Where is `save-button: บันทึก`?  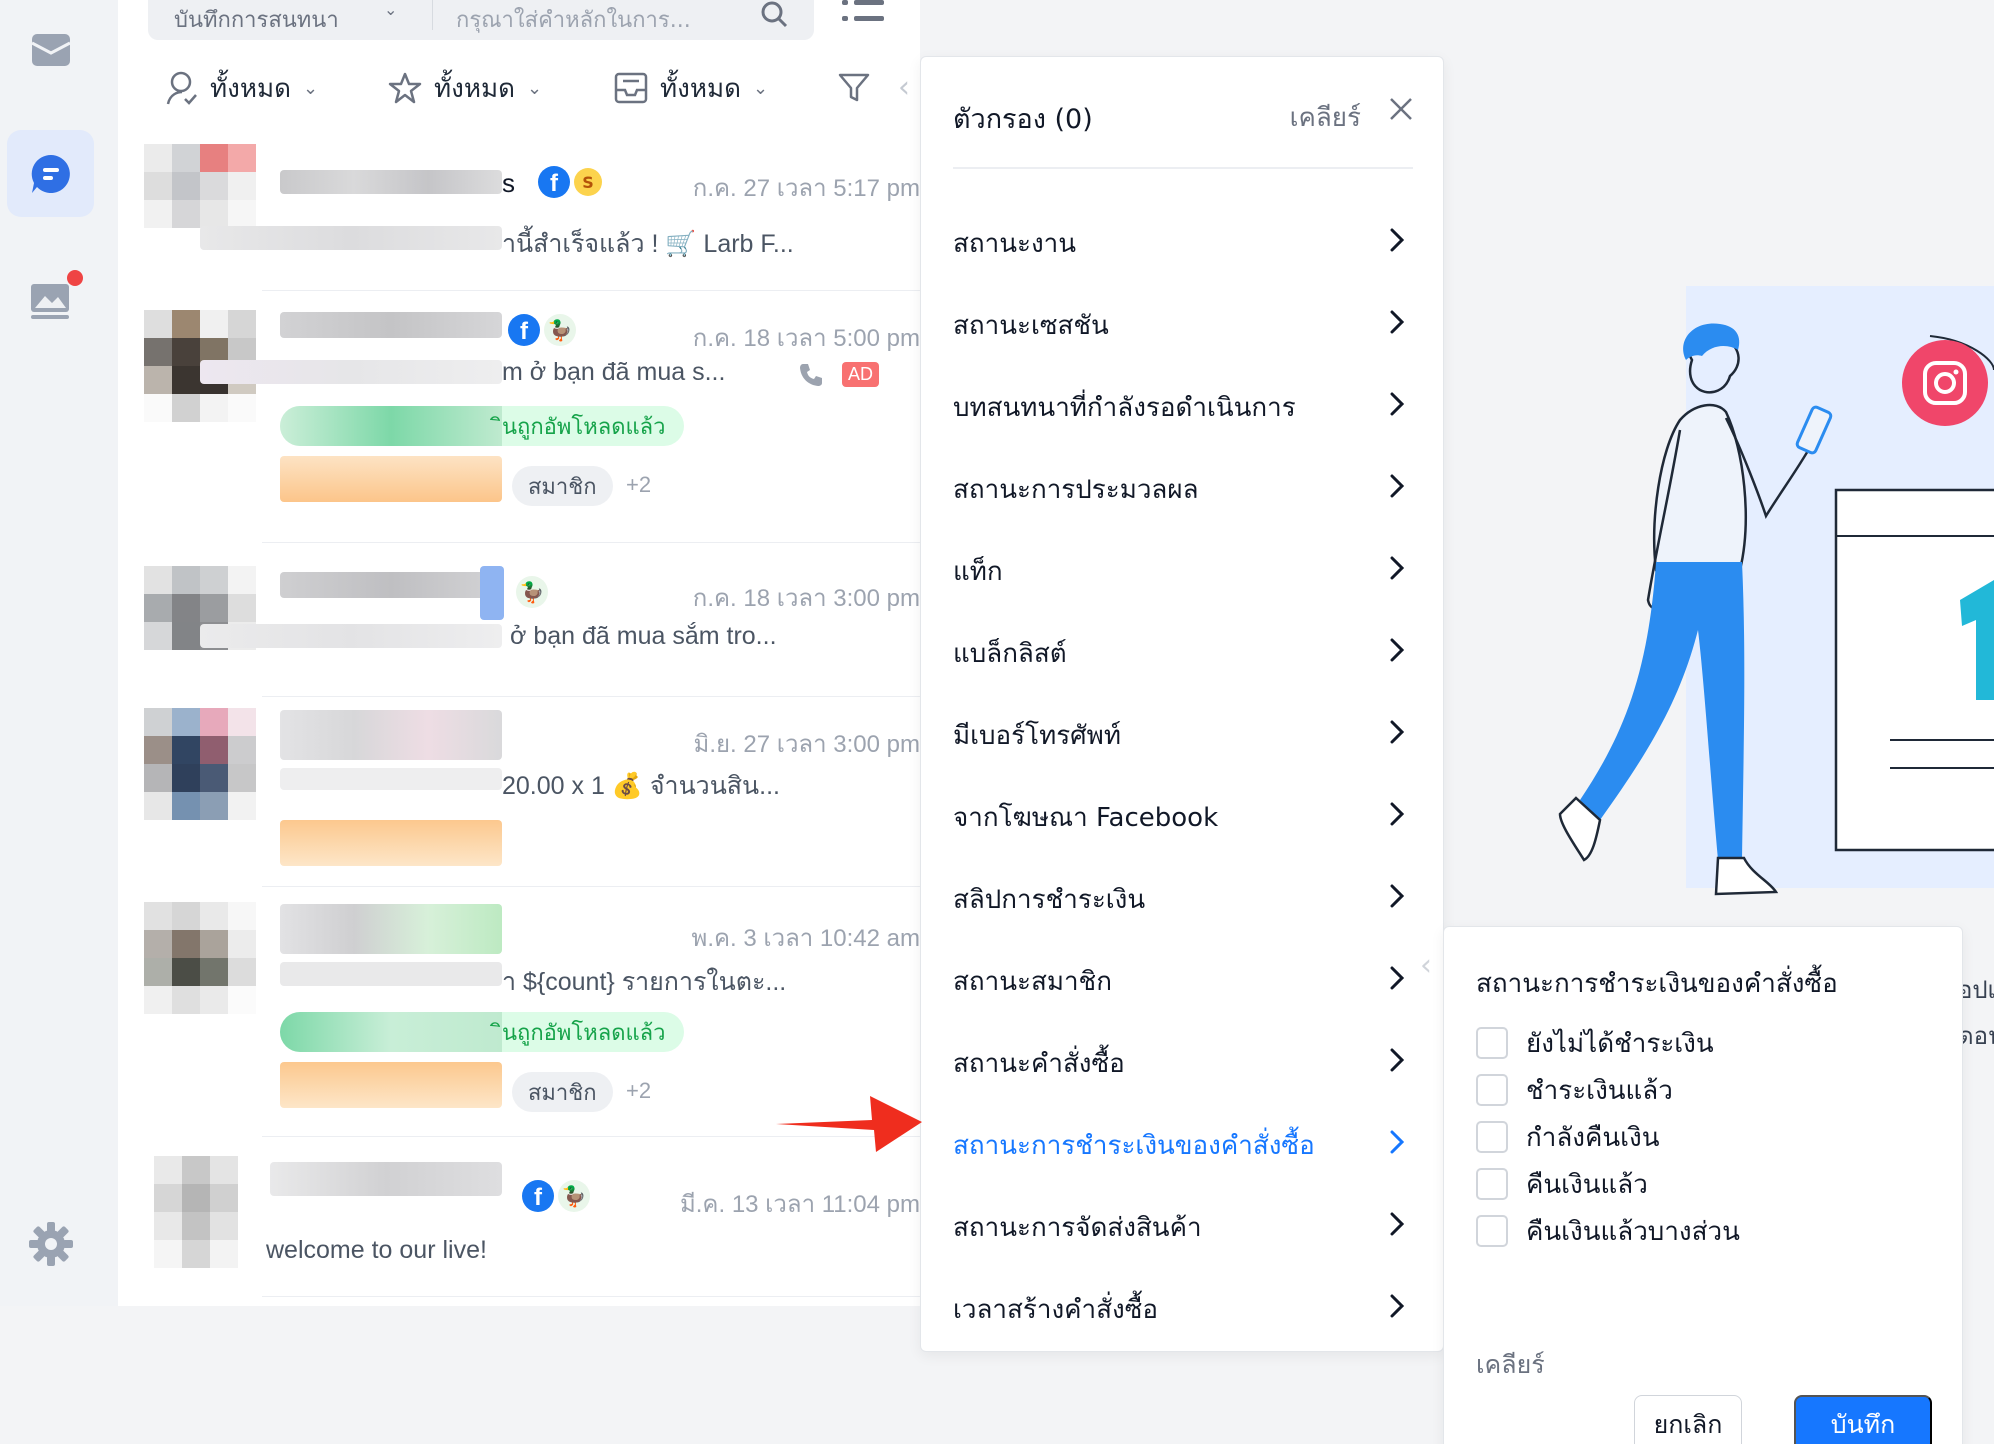
save-button: บันทึก is located at coordinates (1863, 1419).